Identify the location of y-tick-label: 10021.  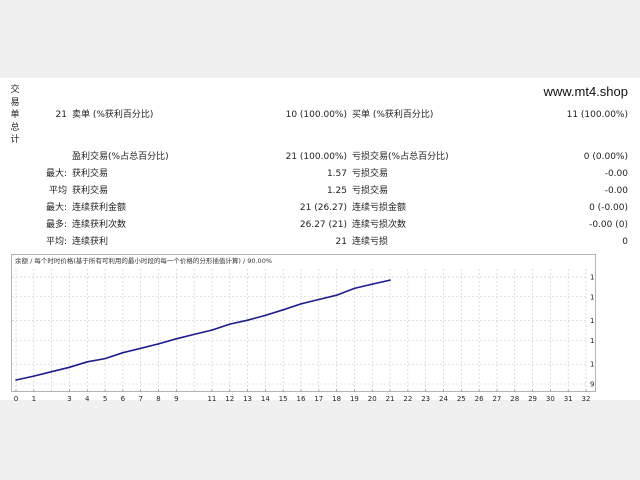
(592, 297).